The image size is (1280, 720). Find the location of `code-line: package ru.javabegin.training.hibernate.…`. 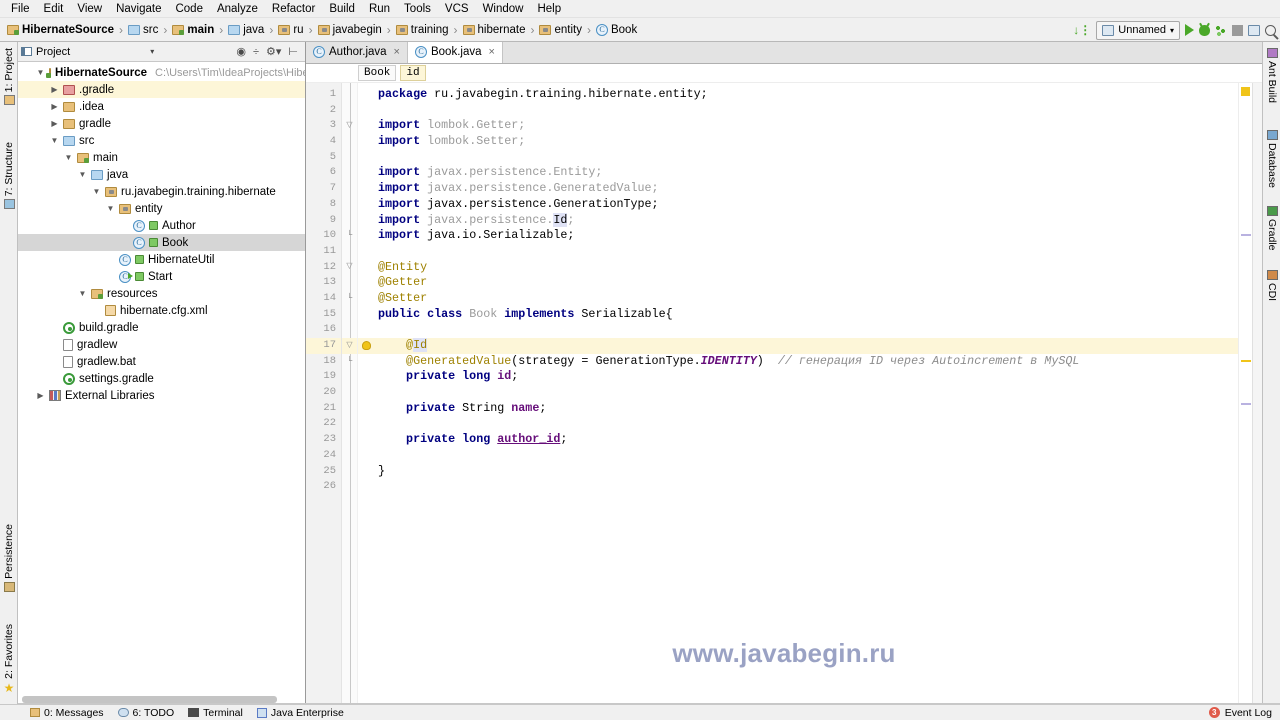

code-line: package ru.javabegin.training.hibernate.… is located at coordinates (806, 95).